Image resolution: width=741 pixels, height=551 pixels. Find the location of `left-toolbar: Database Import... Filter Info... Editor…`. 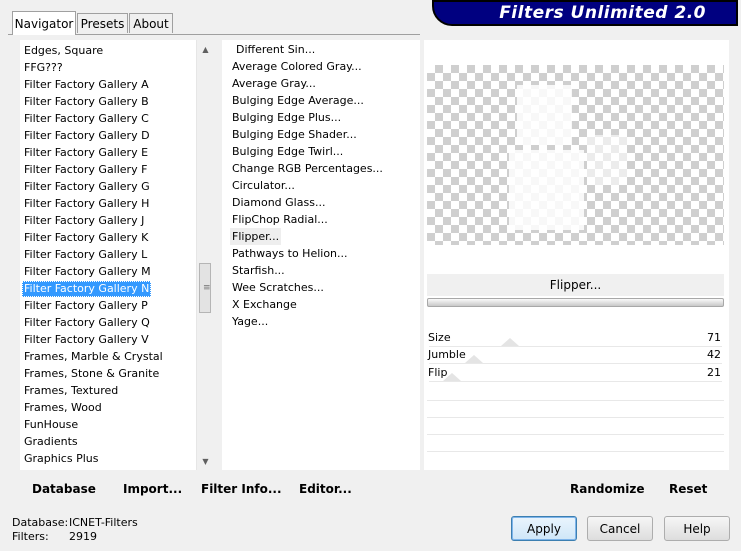

left-toolbar: Database Import... Filter Info... Editor… is located at coordinates (215, 488).